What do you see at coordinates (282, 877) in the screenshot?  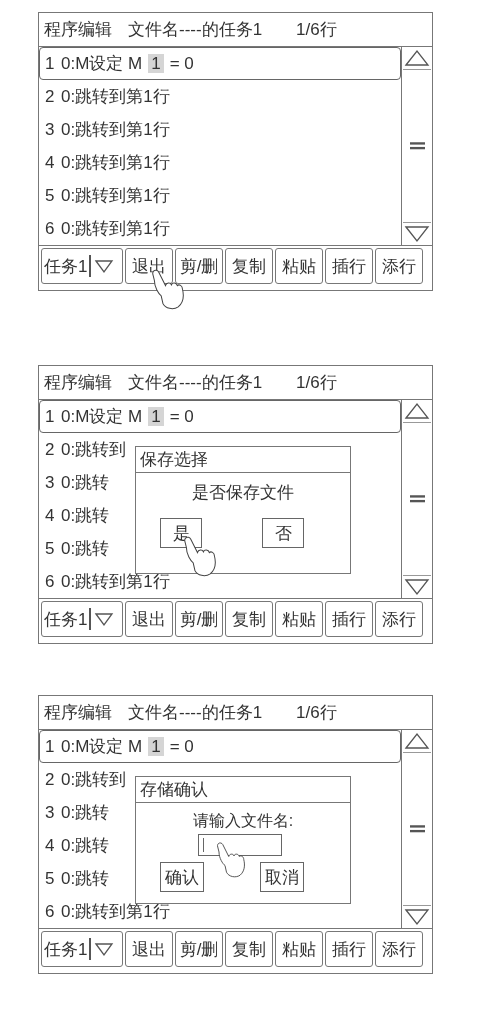 I see `dialog-button: 取消` at bounding box center [282, 877].